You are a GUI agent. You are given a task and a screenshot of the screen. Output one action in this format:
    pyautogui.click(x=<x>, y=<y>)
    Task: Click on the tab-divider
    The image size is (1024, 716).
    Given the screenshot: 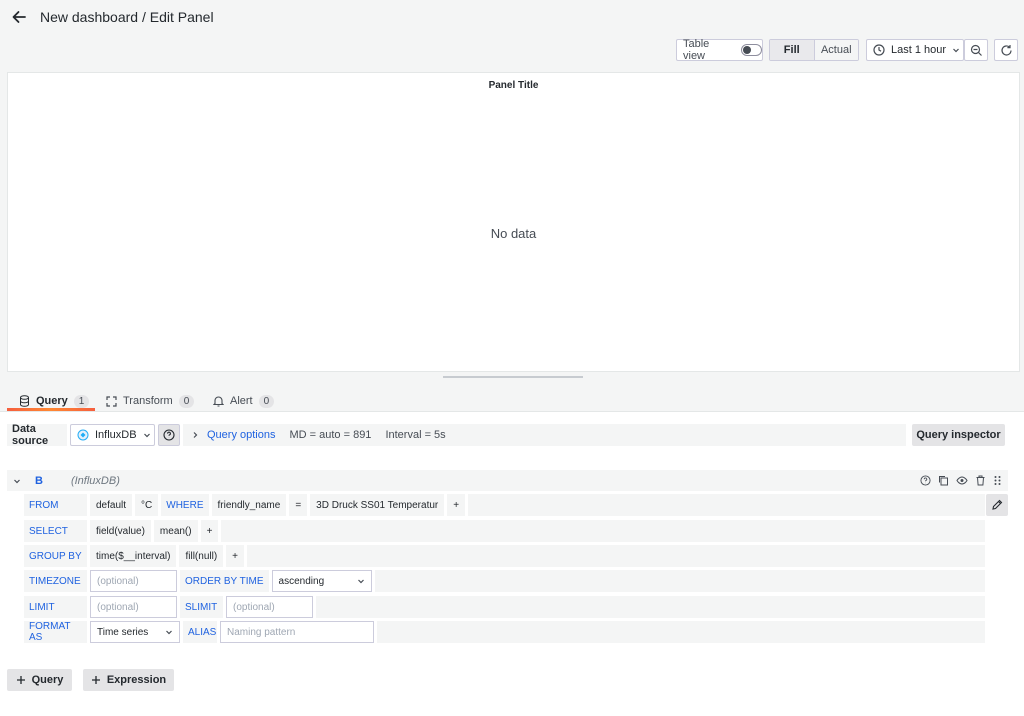 What is the action you would take?
    pyautogui.click(x=512, y=411)
    